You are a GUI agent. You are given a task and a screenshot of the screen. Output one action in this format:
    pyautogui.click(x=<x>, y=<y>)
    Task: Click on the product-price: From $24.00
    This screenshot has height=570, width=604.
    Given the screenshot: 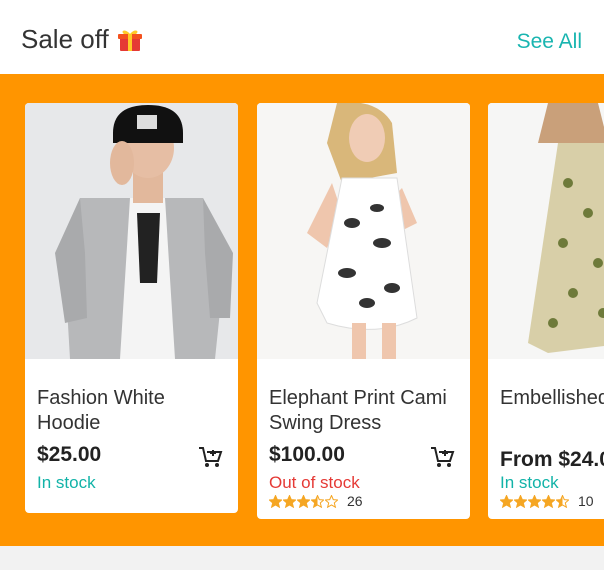 What is the action you would take?
    pyautogui.click(x=552, y=459)
    